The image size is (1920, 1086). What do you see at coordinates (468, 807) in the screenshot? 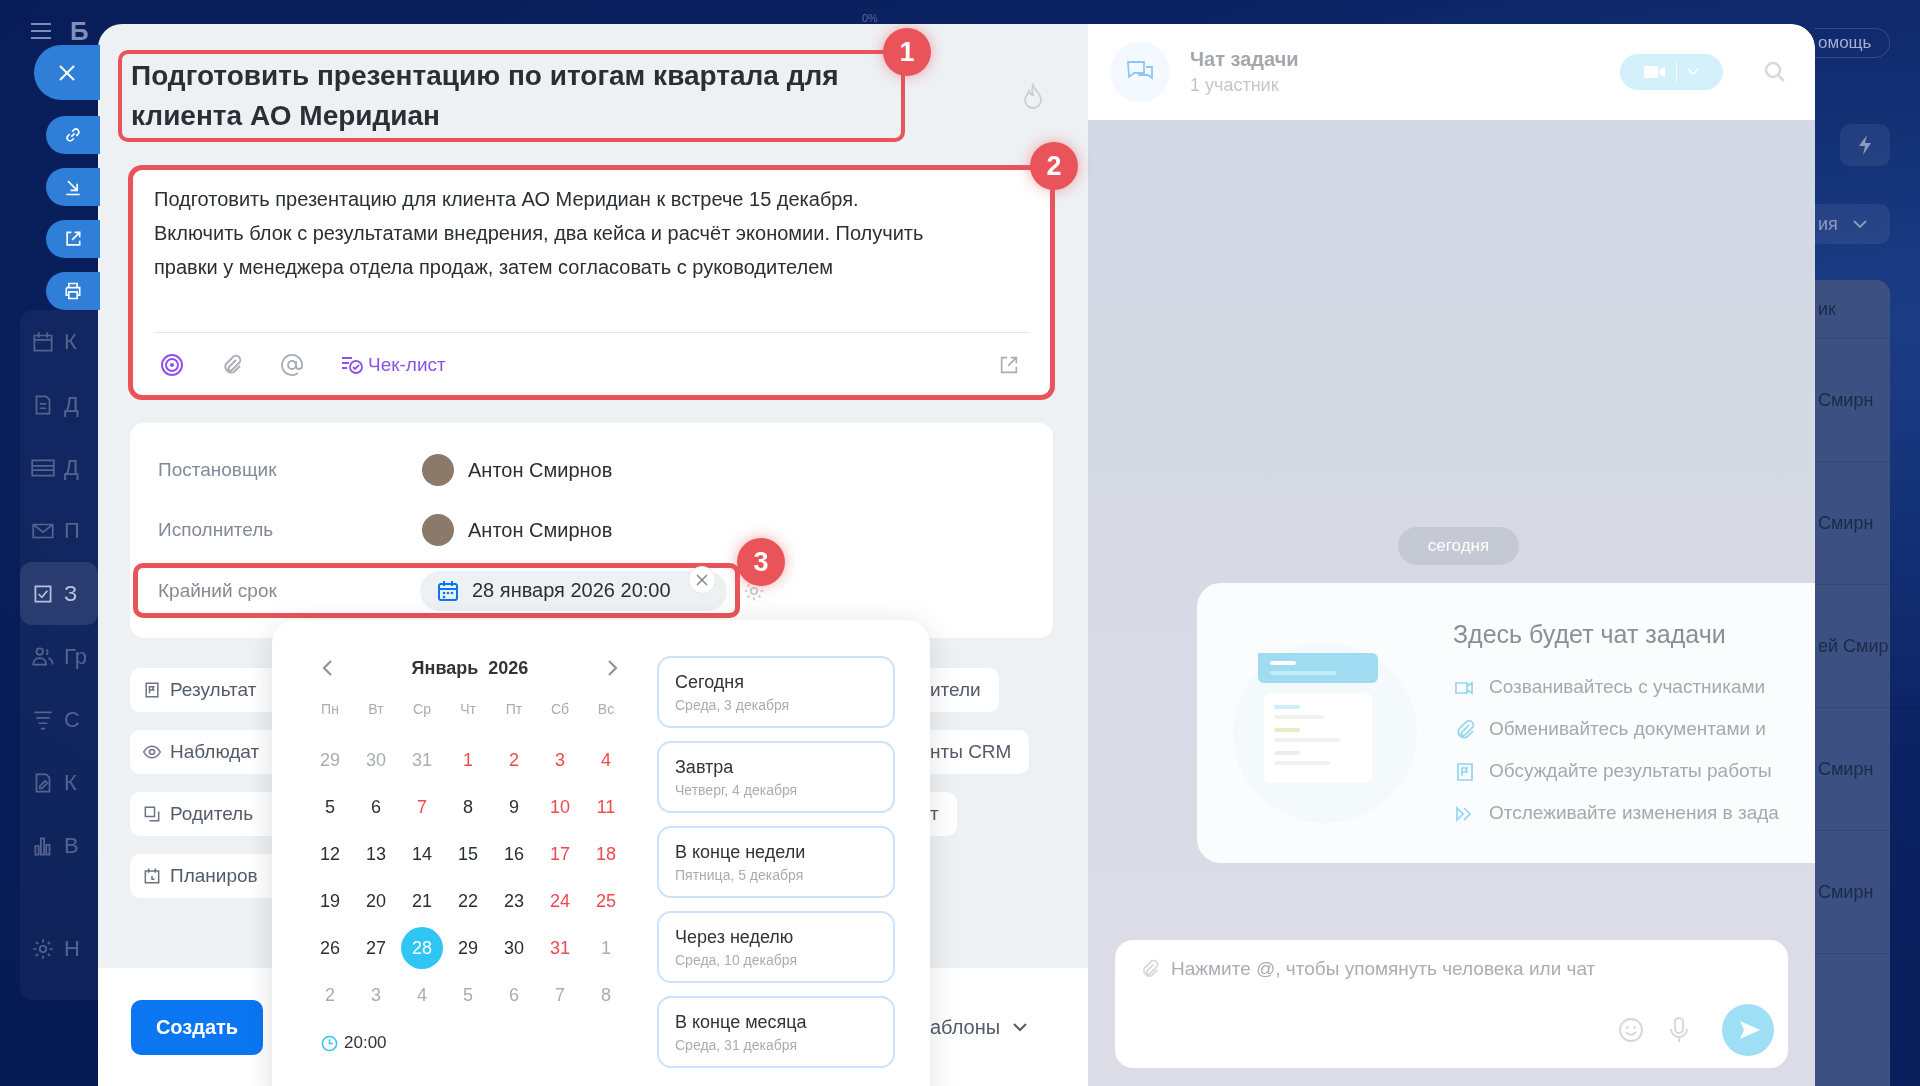
I see `calendar-day: 8` at bounding box center [468, 807].